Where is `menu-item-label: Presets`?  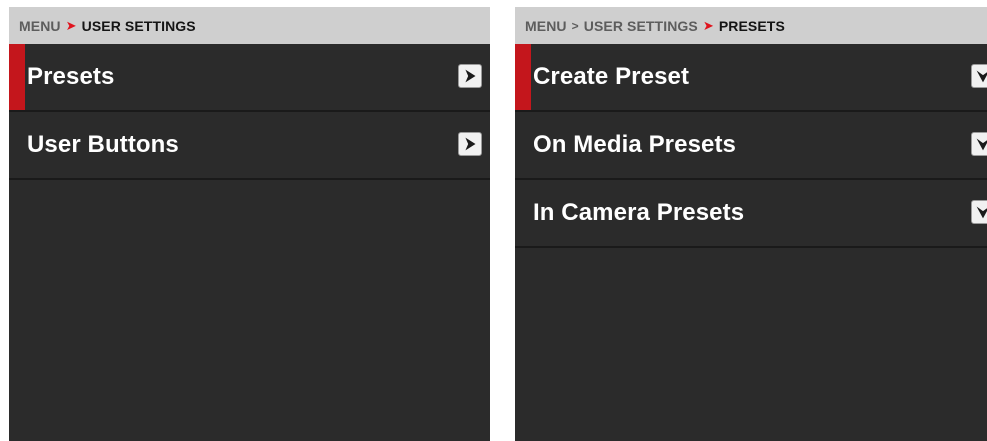 menu-item-label: Presets is located at coordinates (71, 76).